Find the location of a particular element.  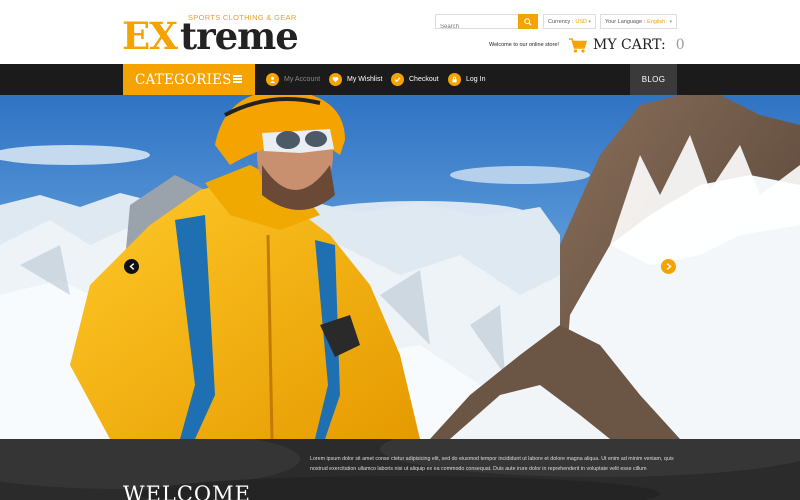

slider-prev-button is located at coordinates (131, 266).